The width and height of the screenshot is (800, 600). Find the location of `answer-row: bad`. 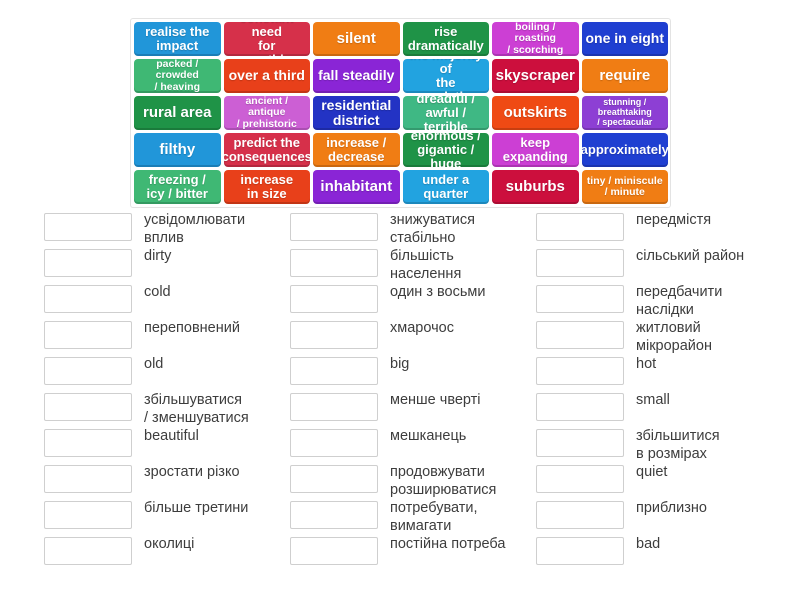

answer-row: bad is located at coordinates (659, 554).